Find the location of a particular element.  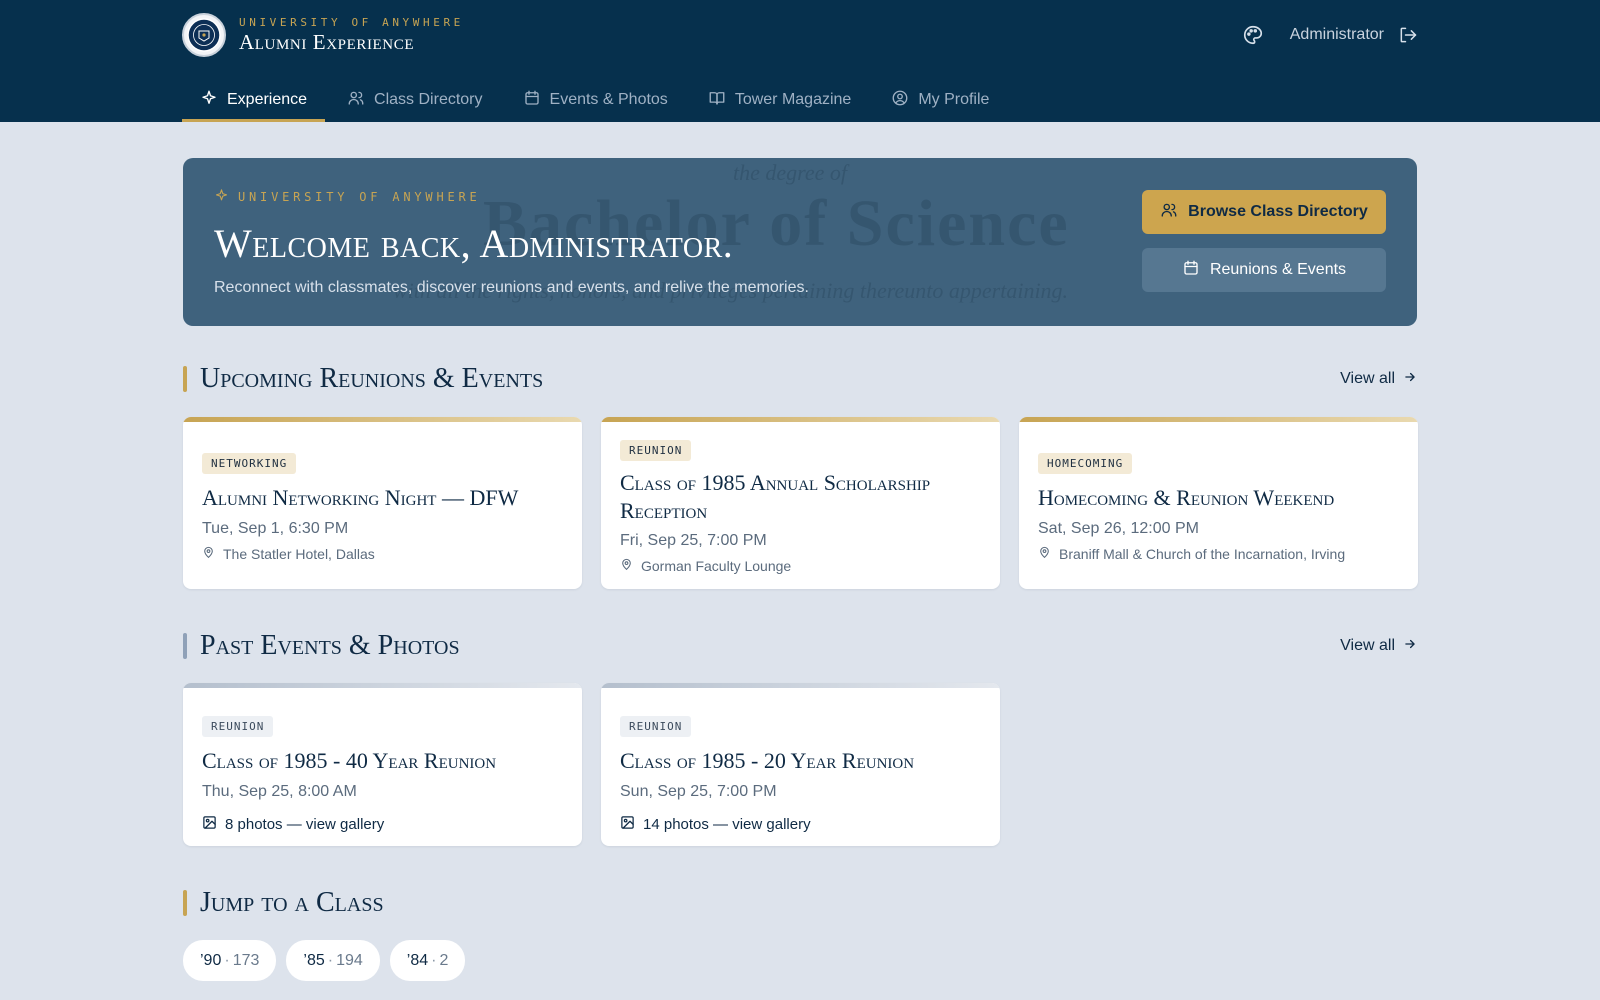

brand: University of Anywhere Alumni Experience is located at coordinates (323, 35).